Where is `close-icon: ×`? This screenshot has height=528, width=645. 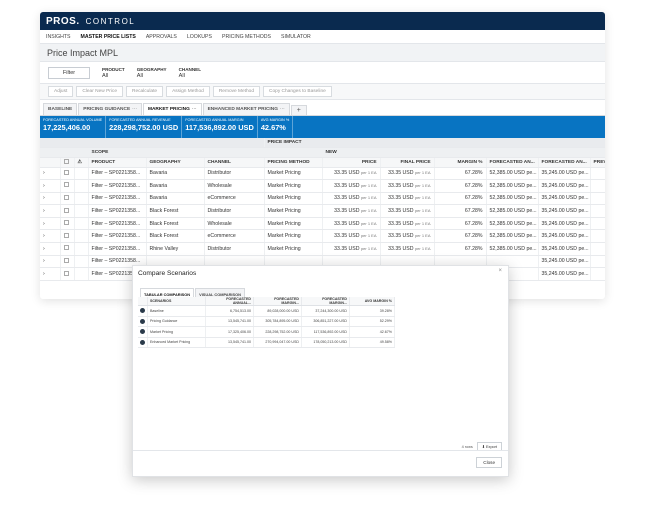 close-icon: × is located at coordinates (500, 271).